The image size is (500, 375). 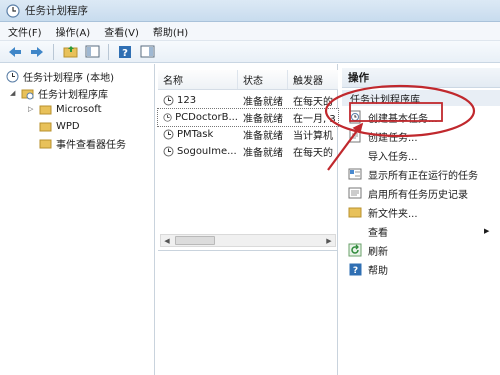 What do you see at coordinates (313, 136) in the screenshot?
I see `task-trigger: 当计算机` at bounding box center [313, 136].